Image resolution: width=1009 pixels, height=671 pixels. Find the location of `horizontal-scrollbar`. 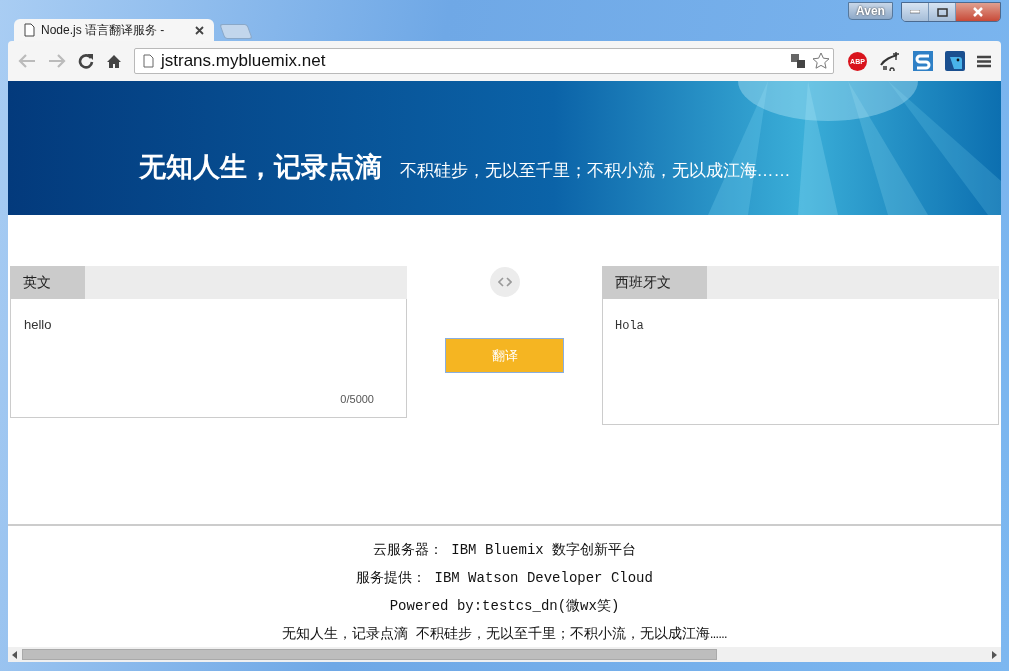

horizontal-scrollbar is located at coordinates (504, 654).